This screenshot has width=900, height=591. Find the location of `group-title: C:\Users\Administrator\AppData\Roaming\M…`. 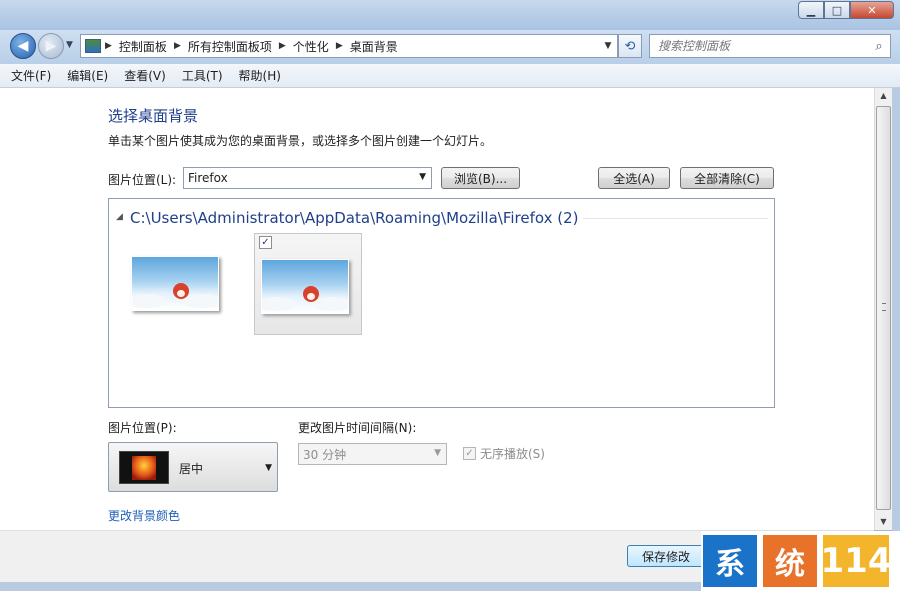

group-title: C:\Users\Administrator\AppData\Roaming\M… is located at coordinates (354, 218).